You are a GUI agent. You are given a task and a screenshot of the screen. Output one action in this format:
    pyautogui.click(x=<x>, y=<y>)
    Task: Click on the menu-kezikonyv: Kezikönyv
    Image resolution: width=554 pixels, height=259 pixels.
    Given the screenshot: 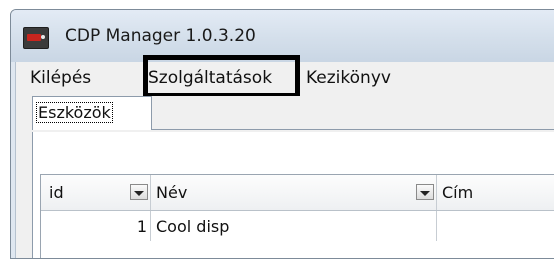 What is the action you would take?
    pyautogui.click(x=348, y=78)
    